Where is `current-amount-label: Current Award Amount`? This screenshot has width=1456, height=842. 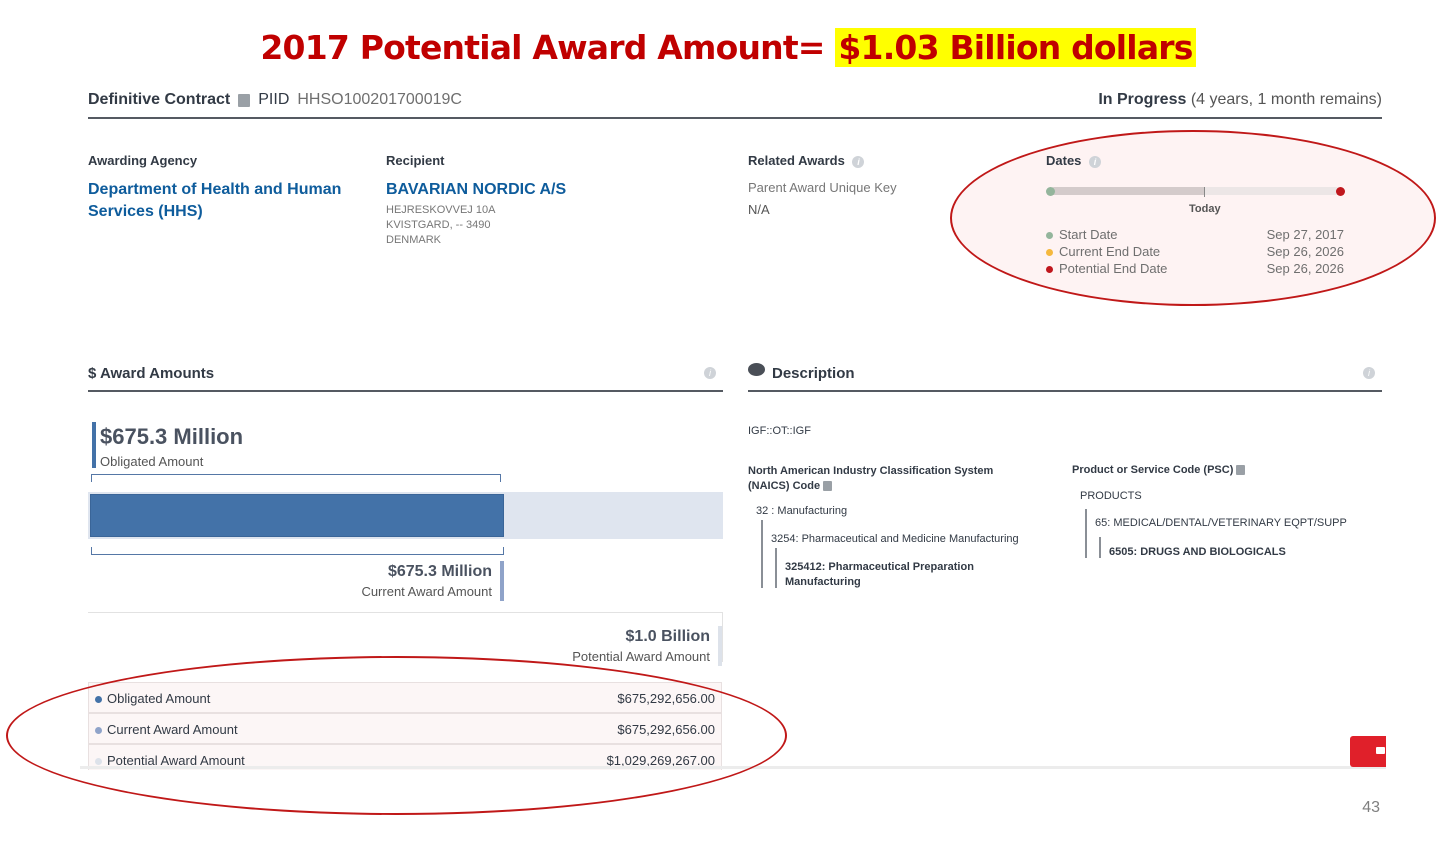 current-amount-label: Current Award Amount is located at coordinates (426, 591).